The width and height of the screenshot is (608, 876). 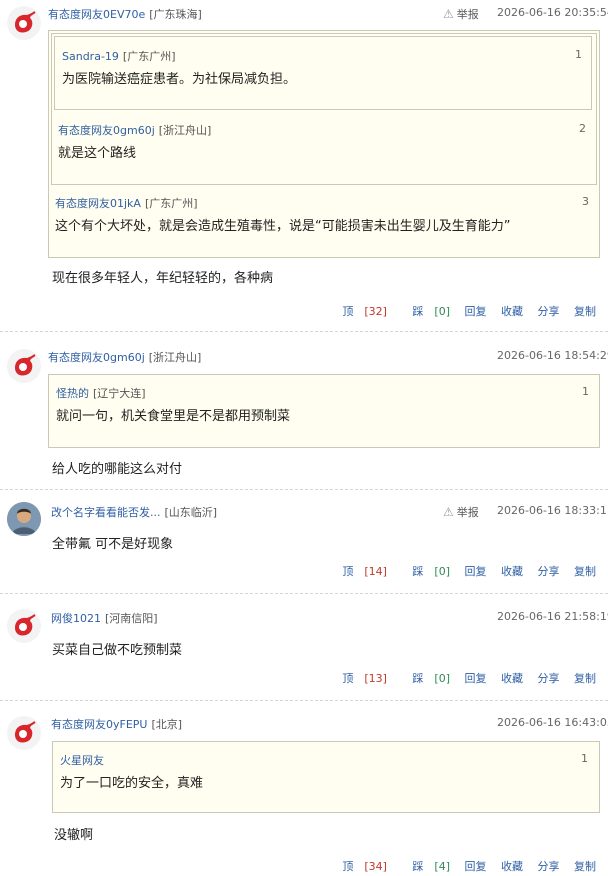 I want to click on comment-location: [山东临沂], so click(x=191, y=512).